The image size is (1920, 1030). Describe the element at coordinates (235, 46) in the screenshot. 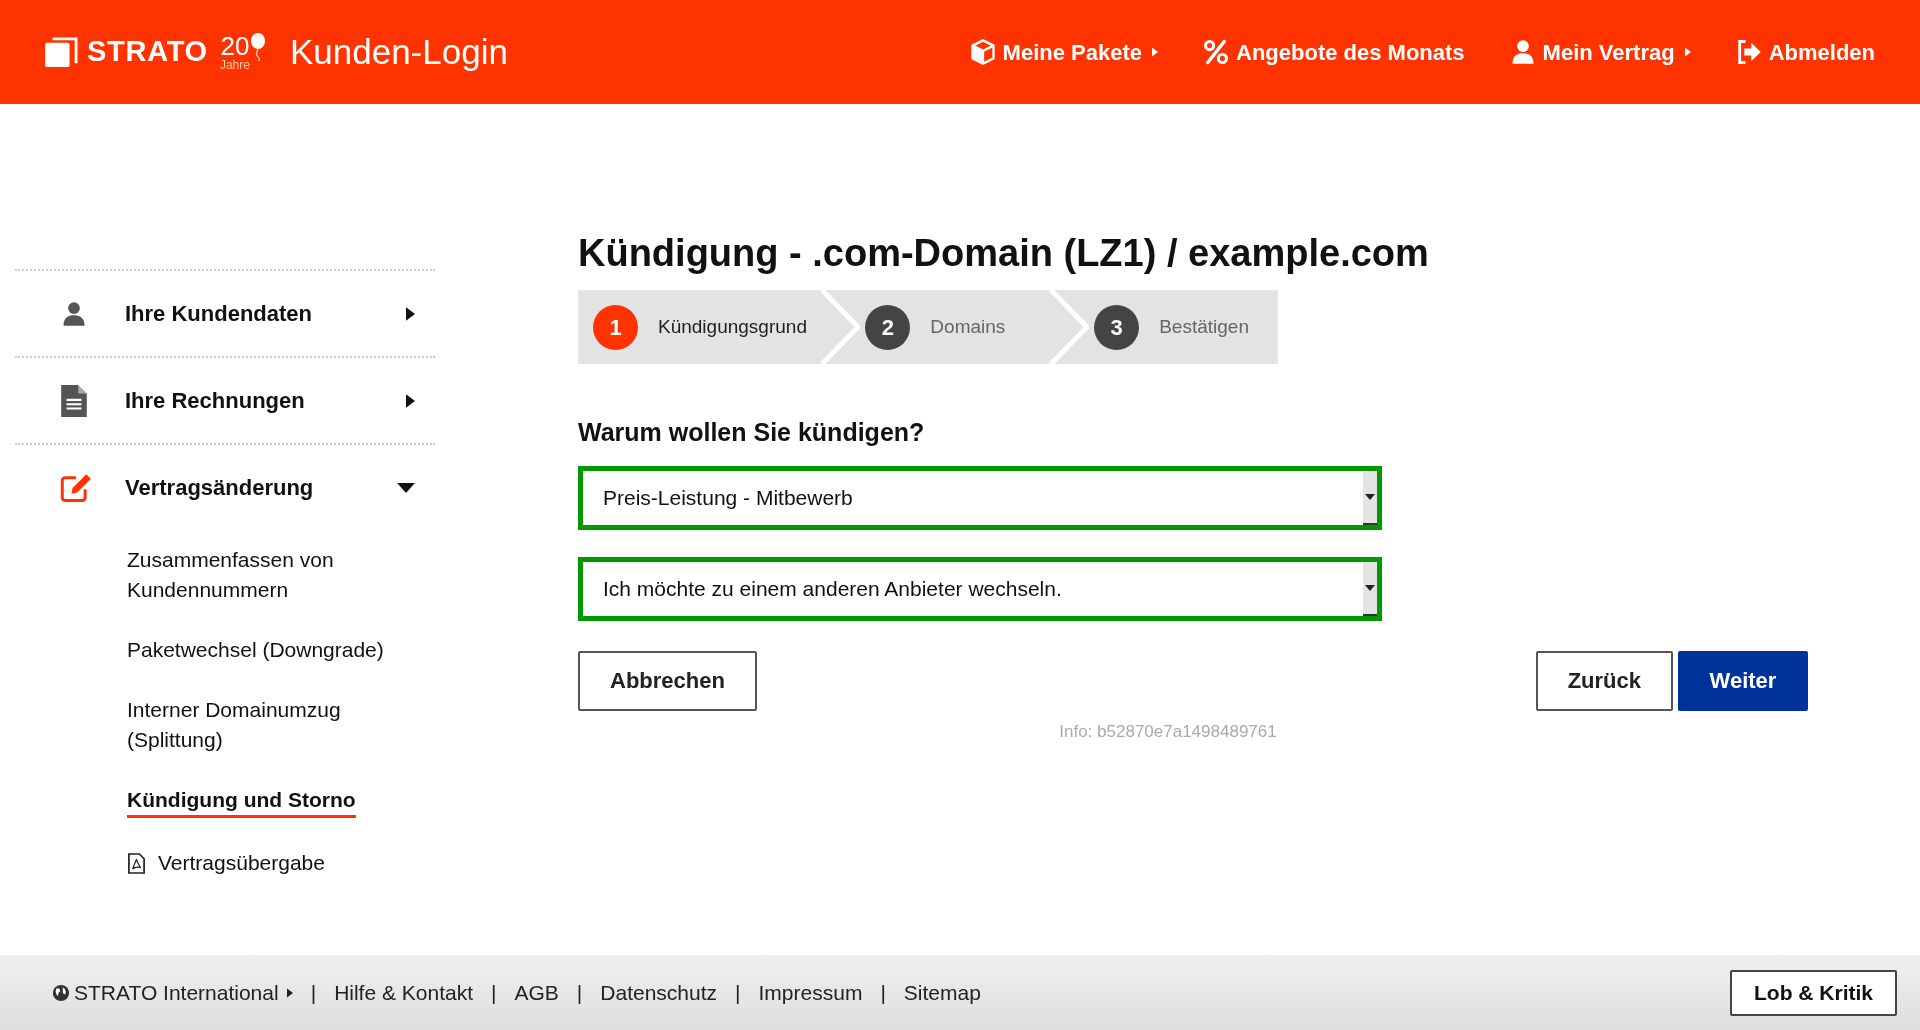

I see `anniversary-number: 20` at that location.